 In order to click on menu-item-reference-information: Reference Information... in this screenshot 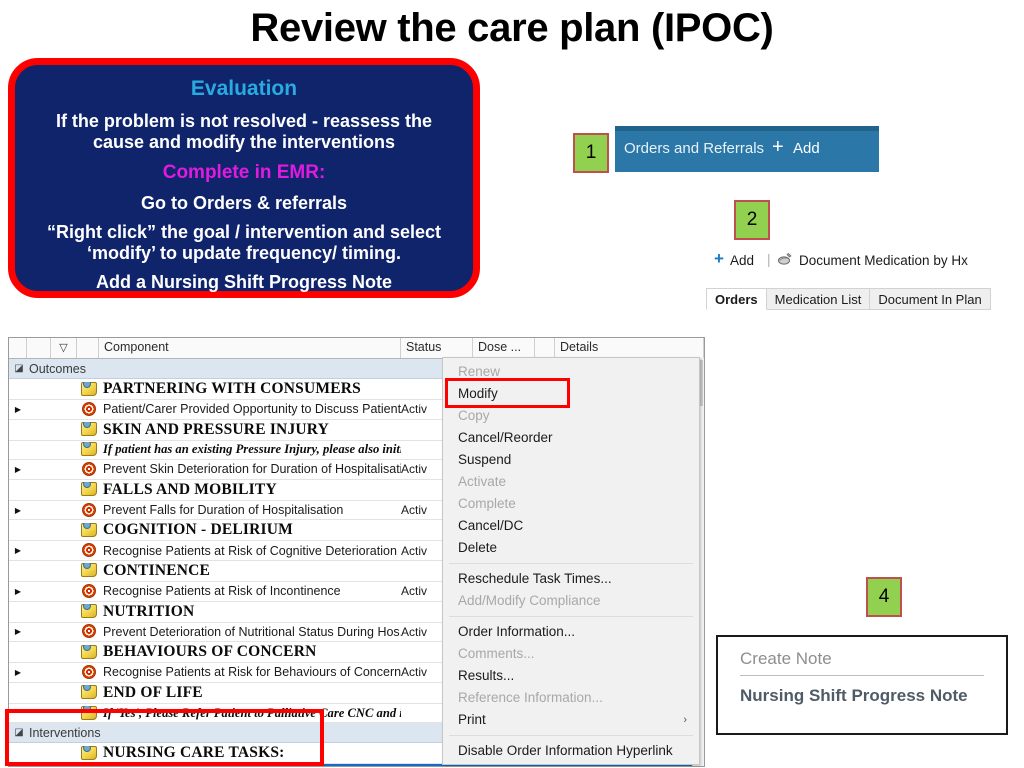, I will do `click(571, 698)`.